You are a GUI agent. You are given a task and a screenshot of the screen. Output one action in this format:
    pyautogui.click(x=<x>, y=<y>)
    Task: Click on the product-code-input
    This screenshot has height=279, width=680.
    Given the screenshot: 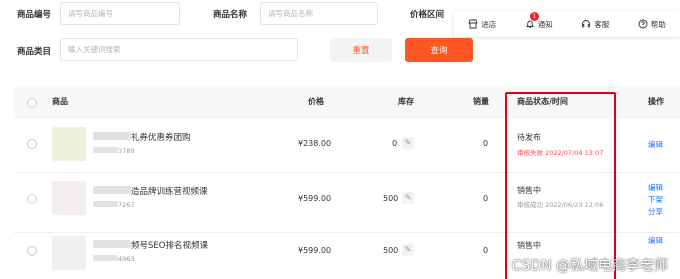 What is the action you would take?
    pyautogui.click(x=120, y=13)
    